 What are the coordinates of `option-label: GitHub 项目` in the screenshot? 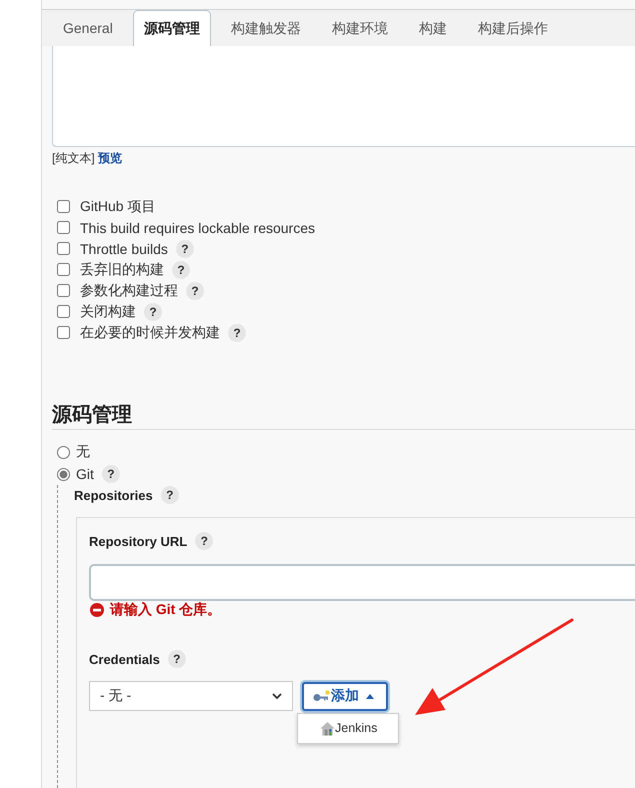 It's located at (118, 207).